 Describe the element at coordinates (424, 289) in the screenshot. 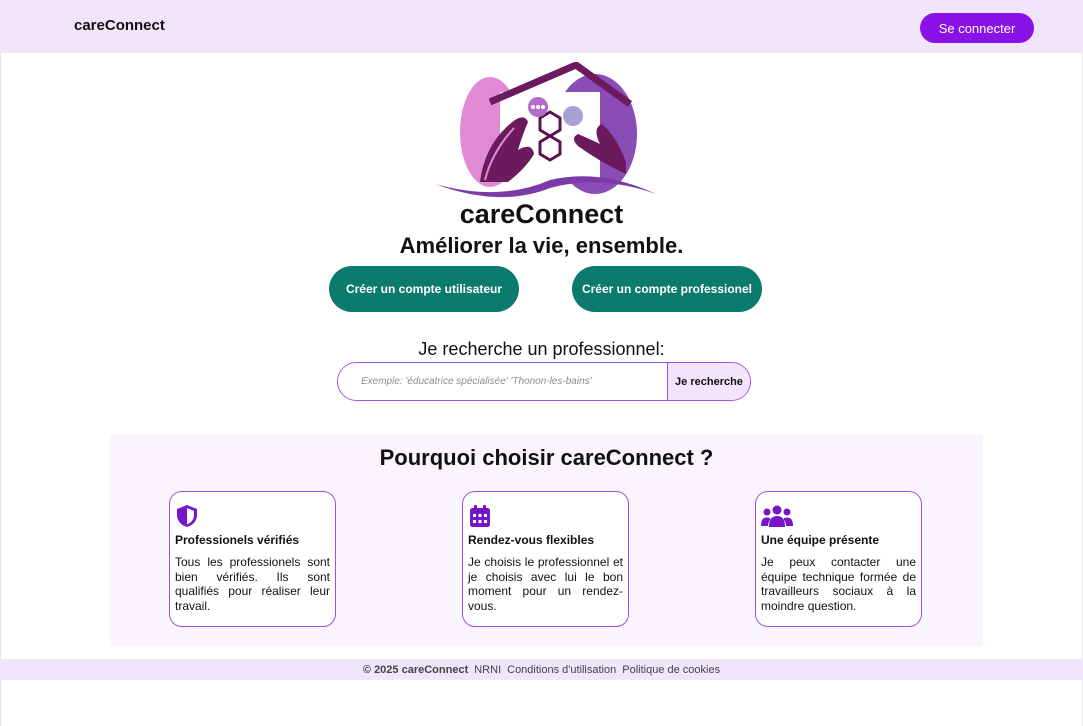

I see `create-user-account-button: Créer un compte utilisateur` at that location.